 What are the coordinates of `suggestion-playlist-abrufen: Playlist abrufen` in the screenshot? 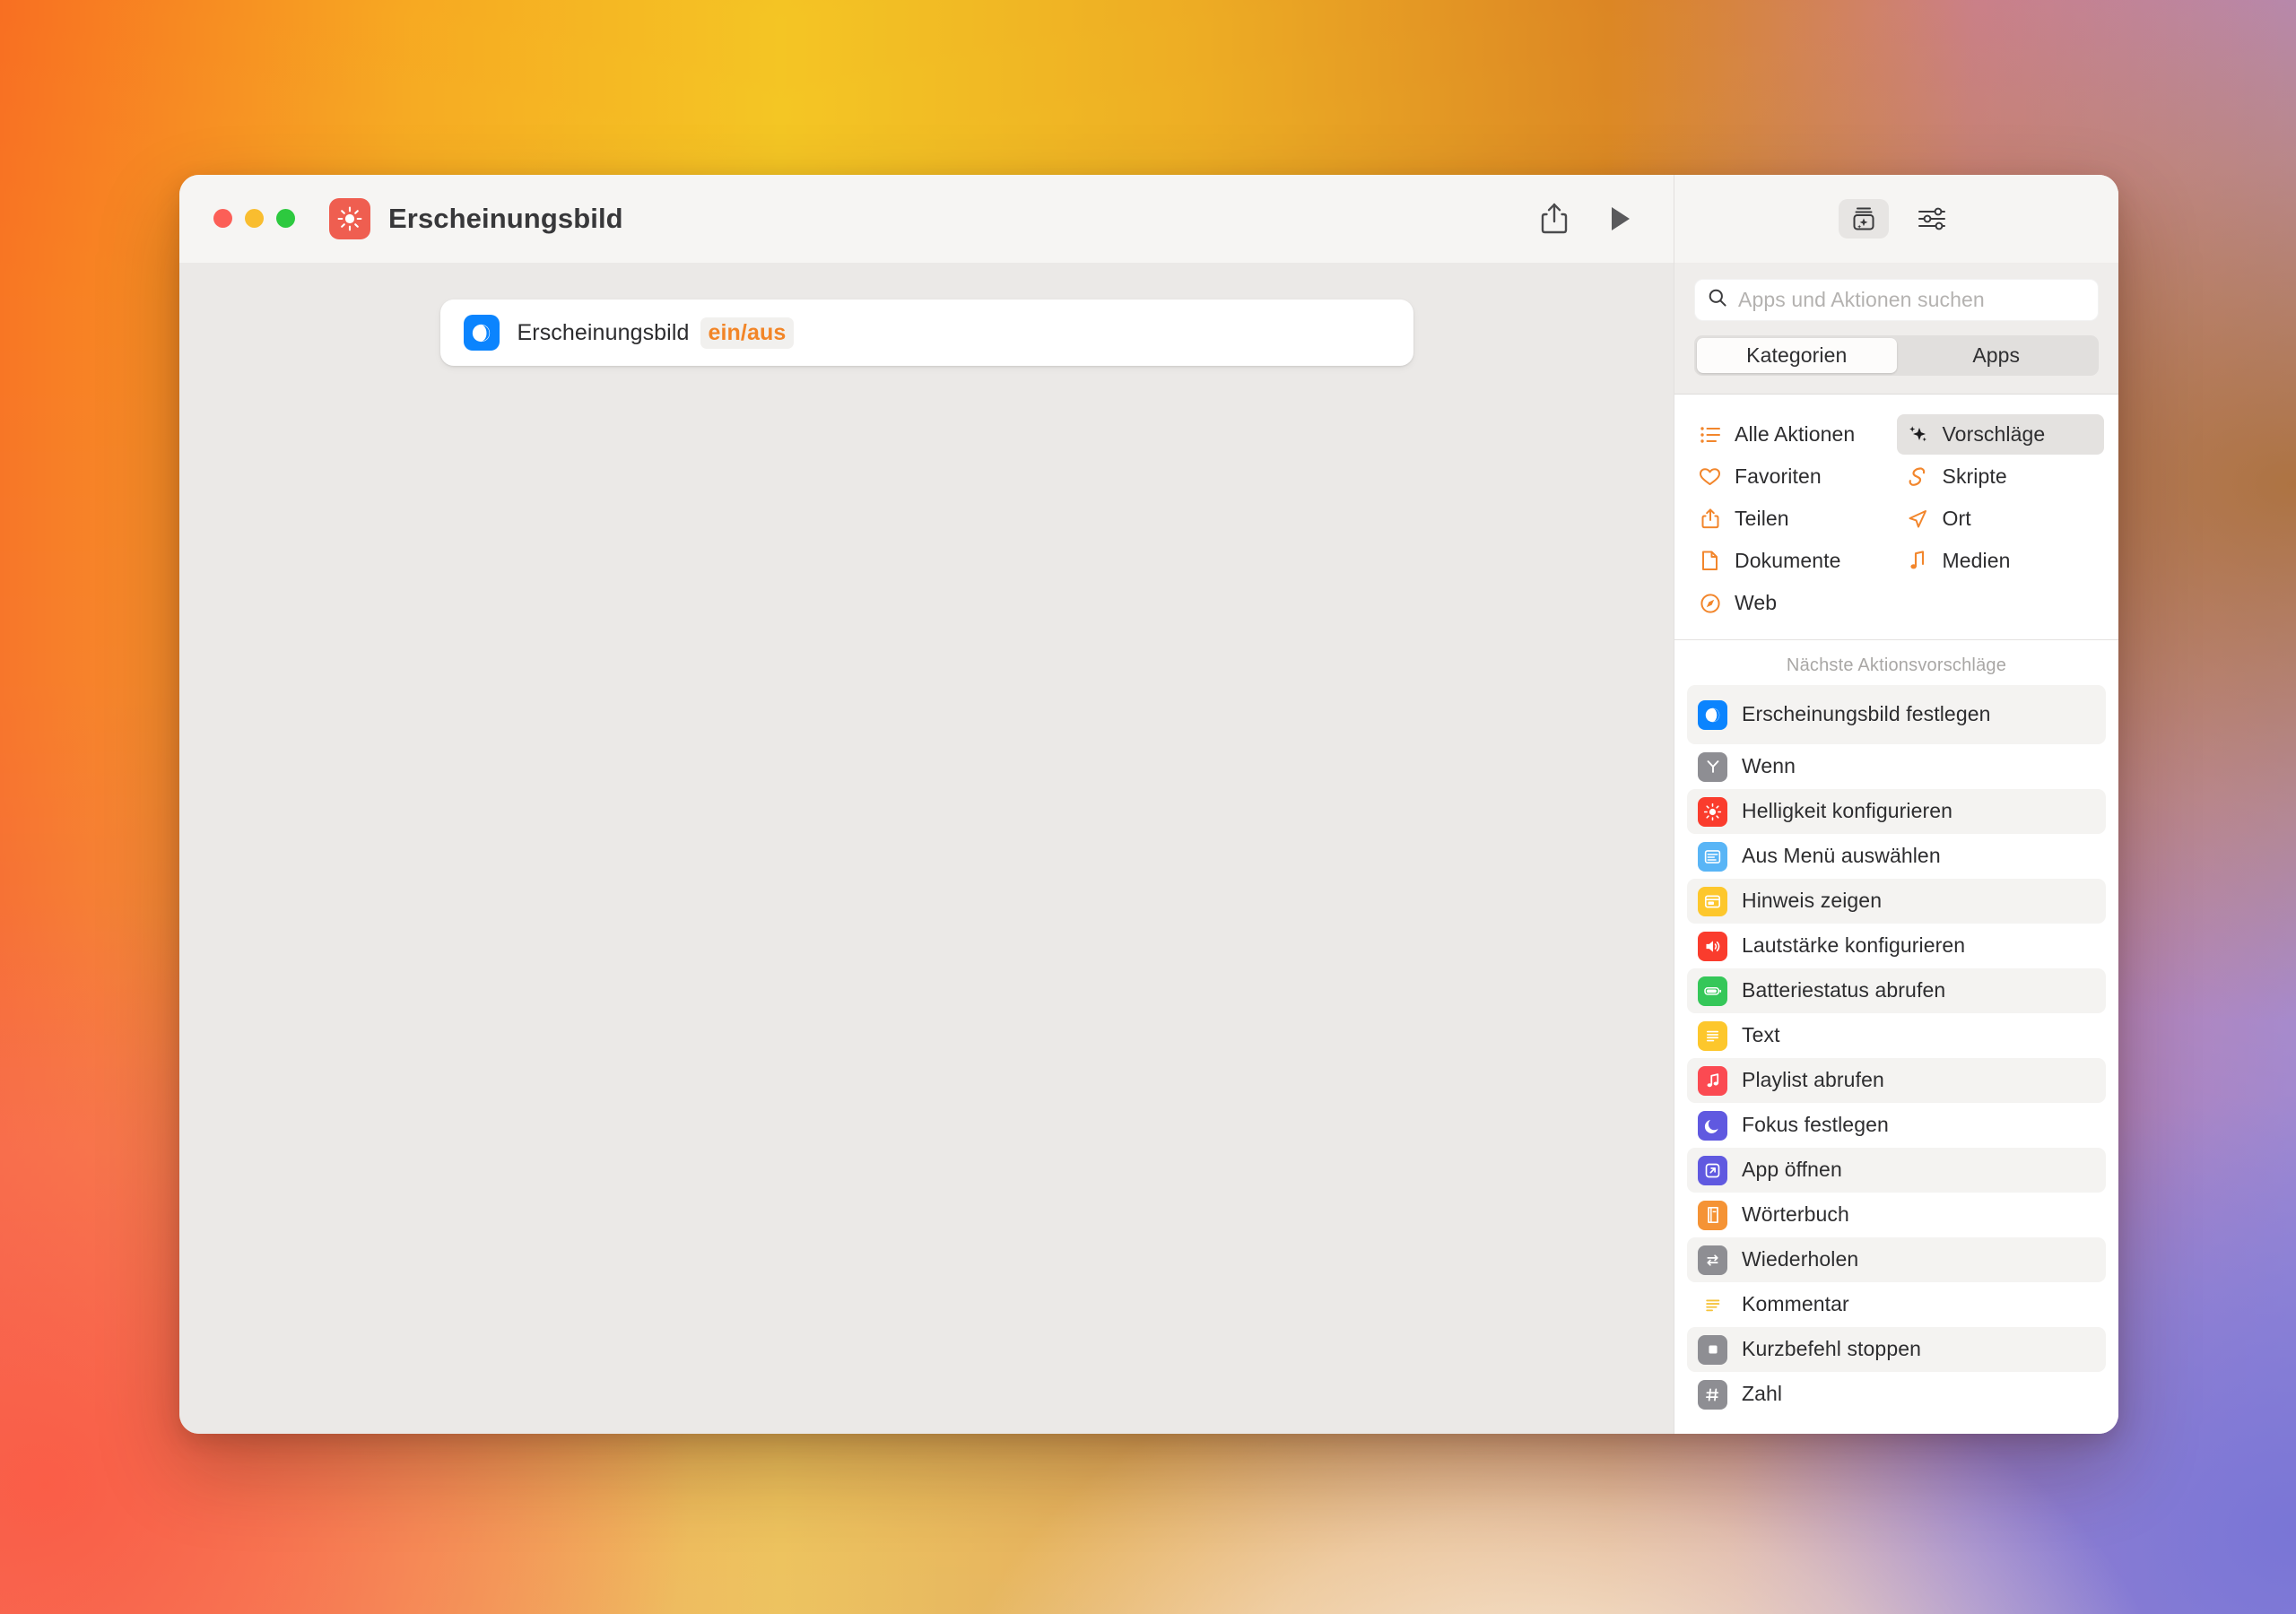 It's located at (1896, 1080).